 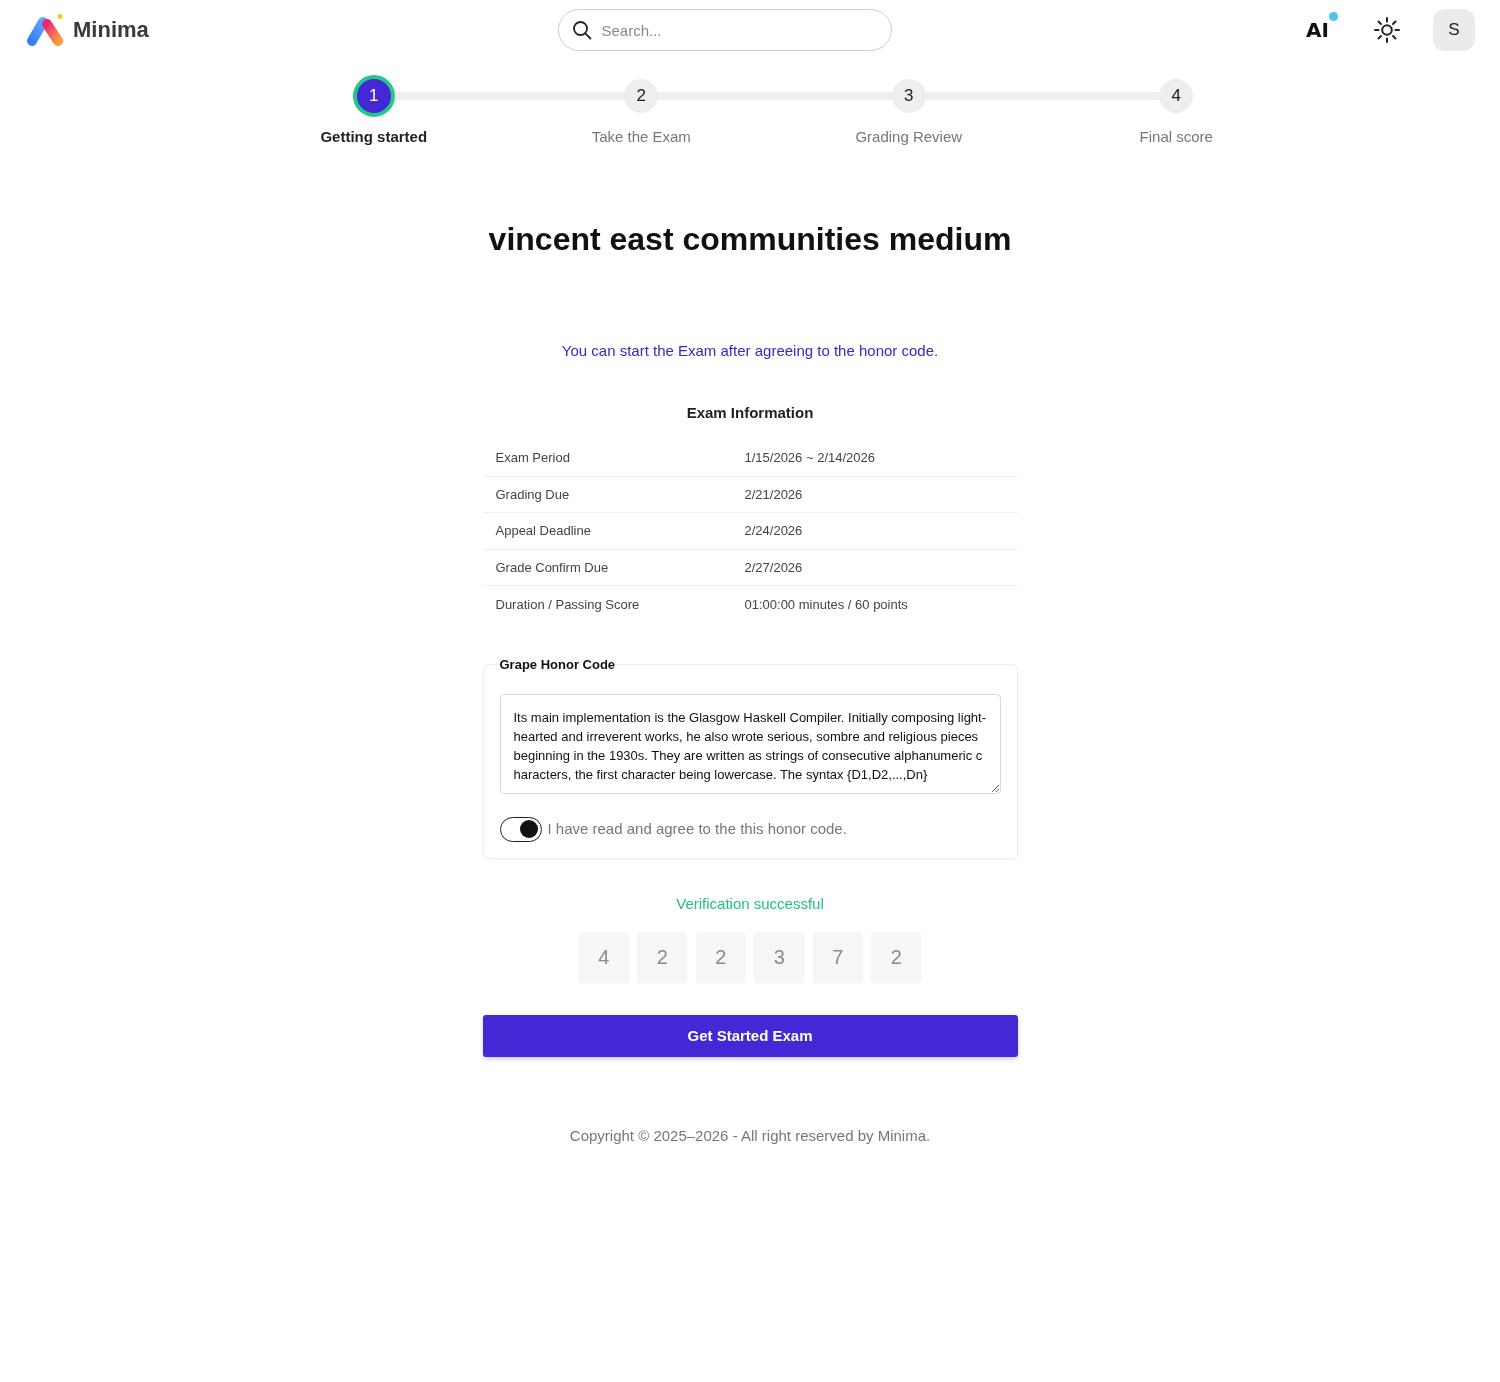 What do you see at coordinates (750, 413) in the screenshot?
I see `section-heading: Exam Information` at bounding box center [750, 413].